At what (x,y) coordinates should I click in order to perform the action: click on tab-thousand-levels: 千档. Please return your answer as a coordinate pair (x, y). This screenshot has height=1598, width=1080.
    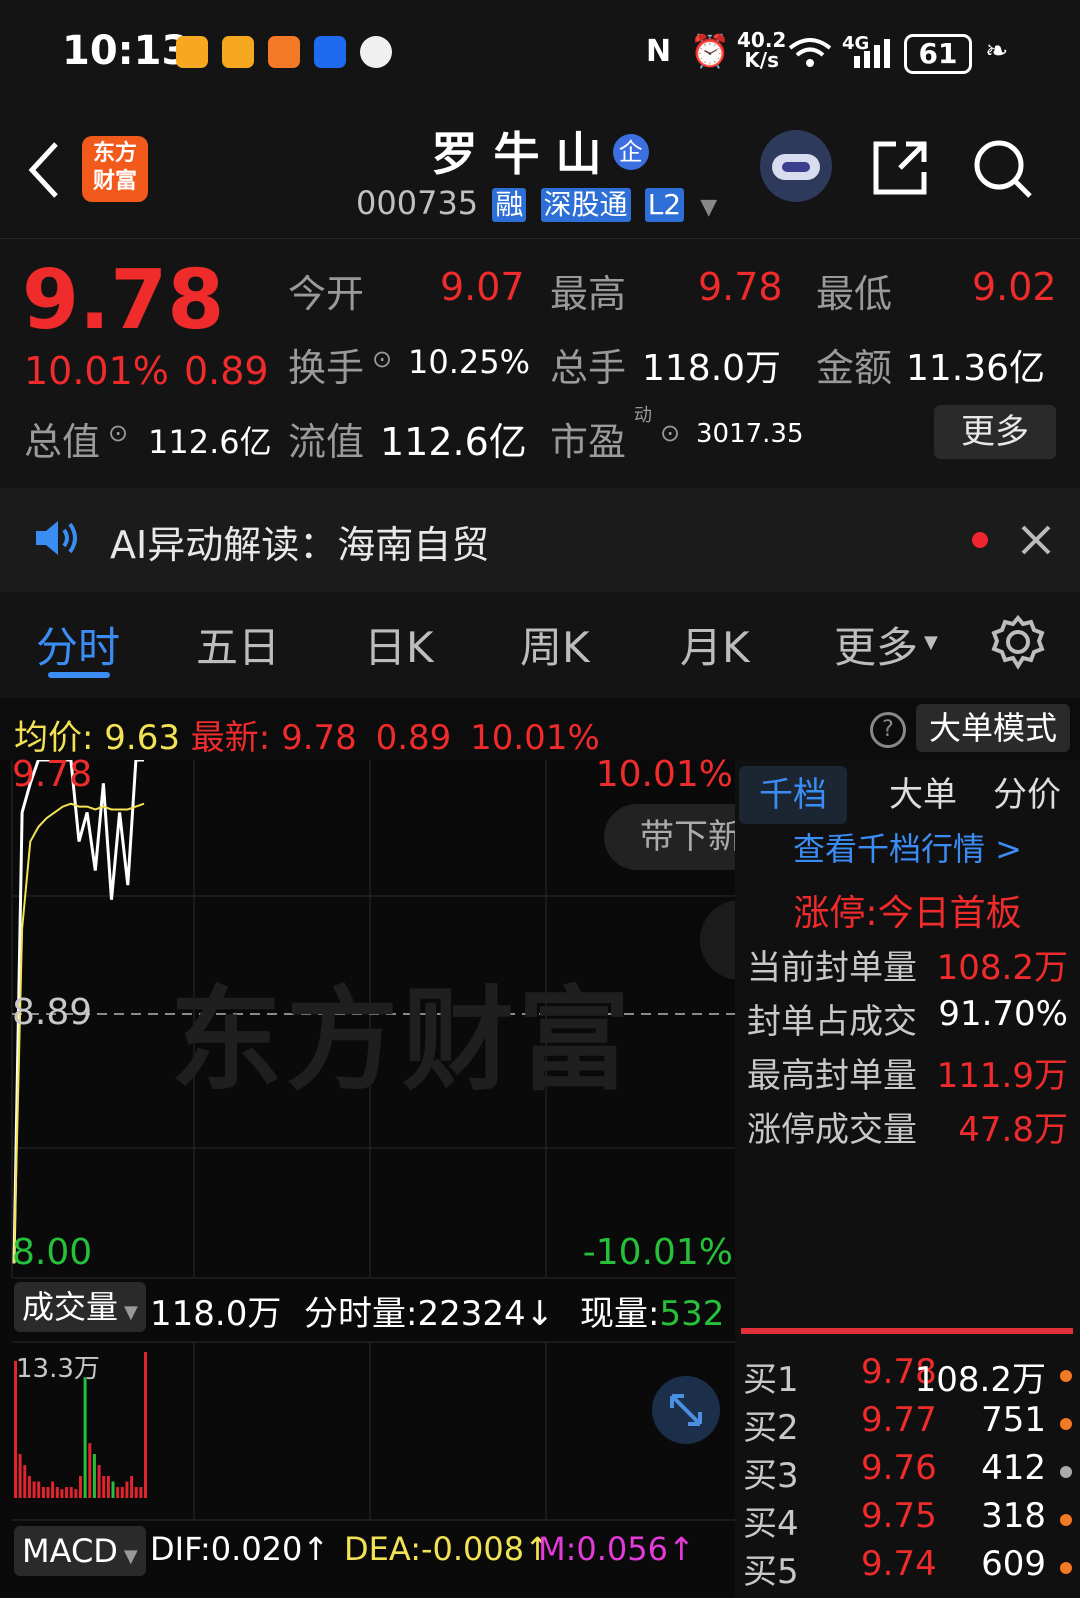
    Looking at the image, I should click on (793, 795).